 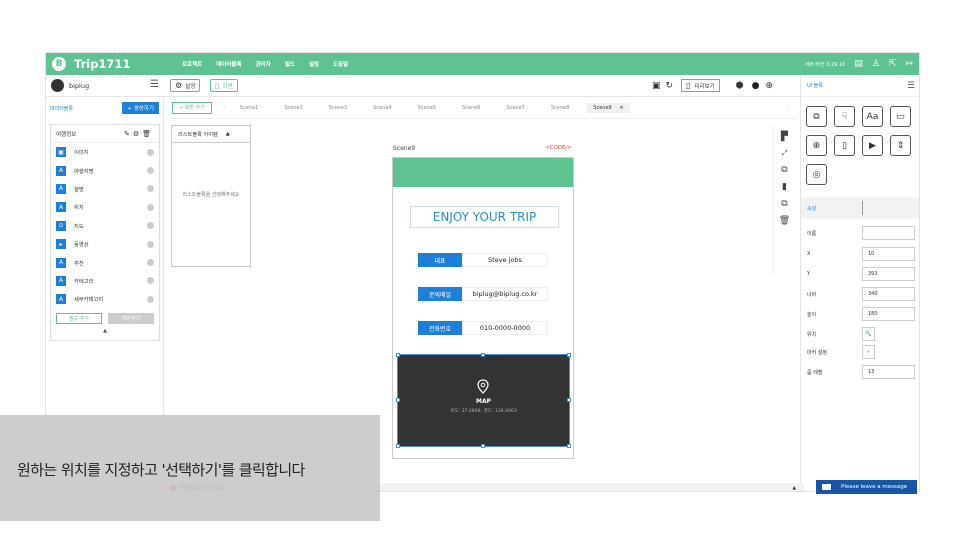 I want to click on code-link: <CODE/>, so click(x=558, y=148).